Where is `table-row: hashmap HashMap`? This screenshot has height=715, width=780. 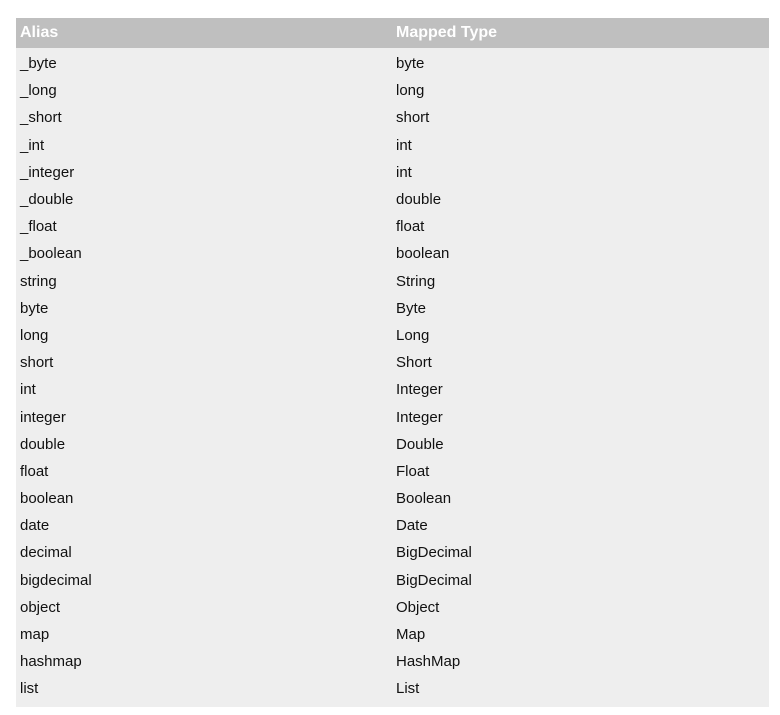
table-row: hashmap HashMap is located at coordinates (392, 661).